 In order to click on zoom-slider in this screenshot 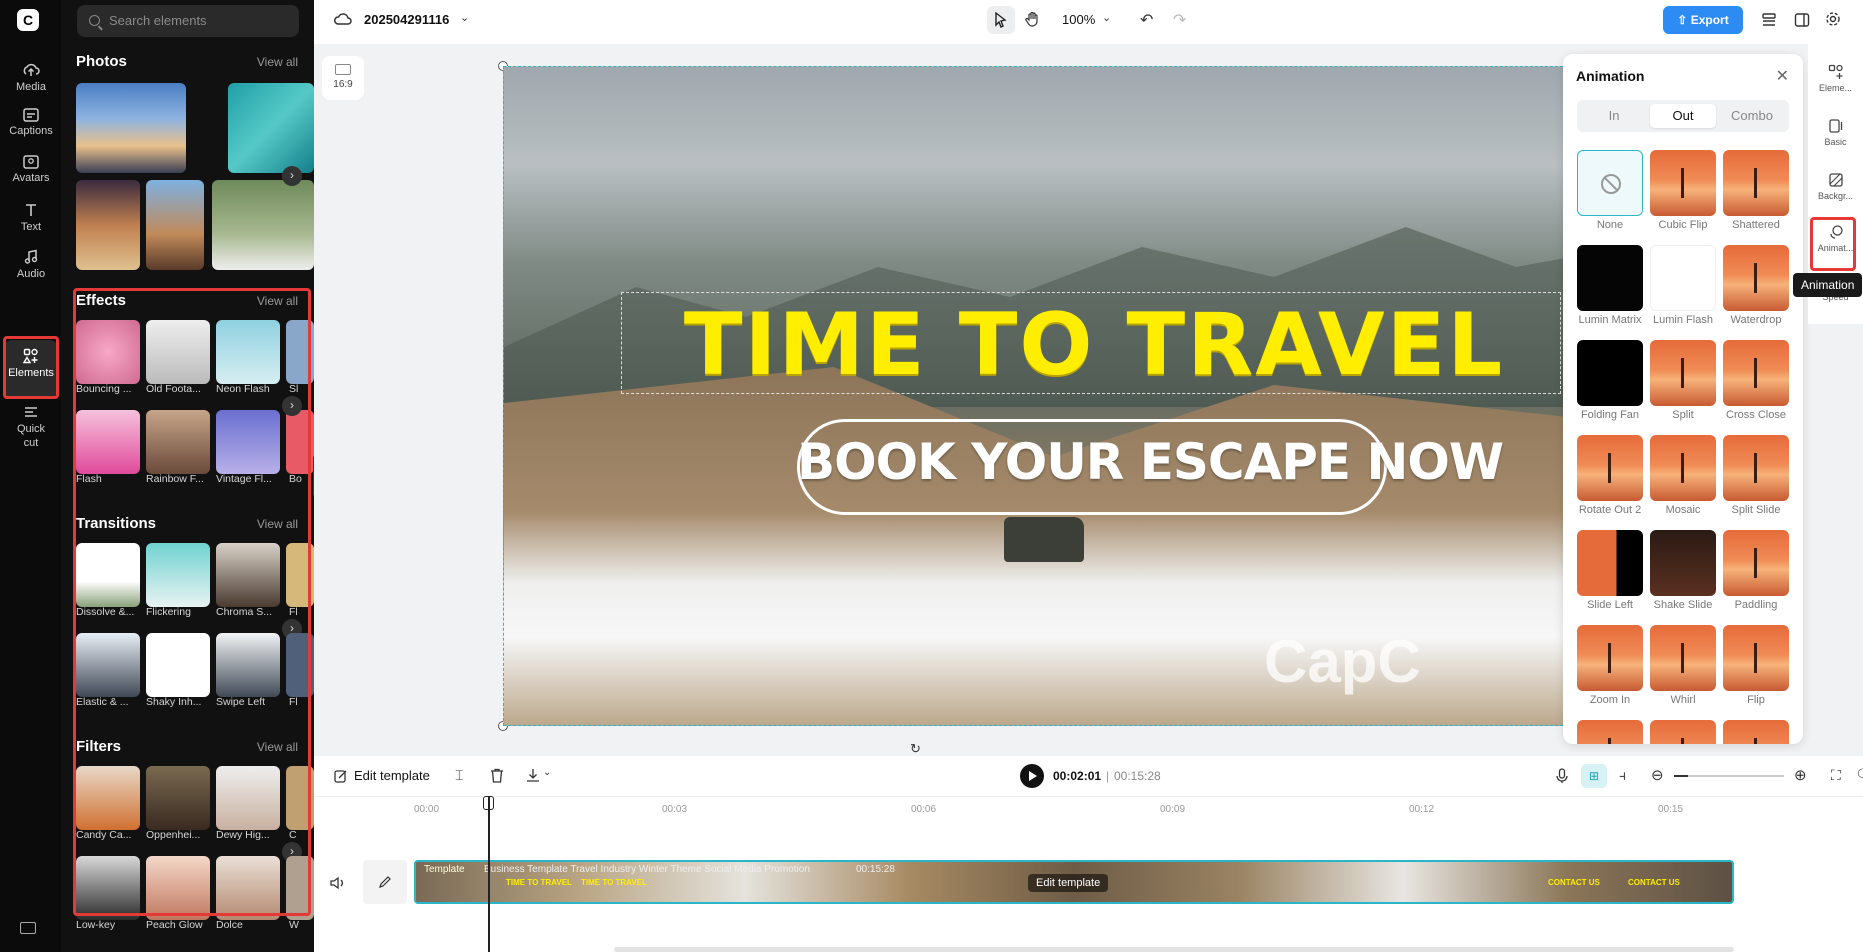, I will do `click(1729, 776)`.